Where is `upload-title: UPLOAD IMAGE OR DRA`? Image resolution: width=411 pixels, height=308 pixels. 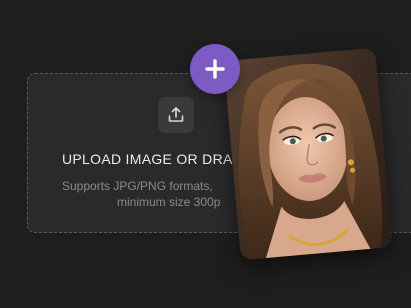 upload-title: UPLOAD IMAGE OR DRA is located at coordinates (147, 159).